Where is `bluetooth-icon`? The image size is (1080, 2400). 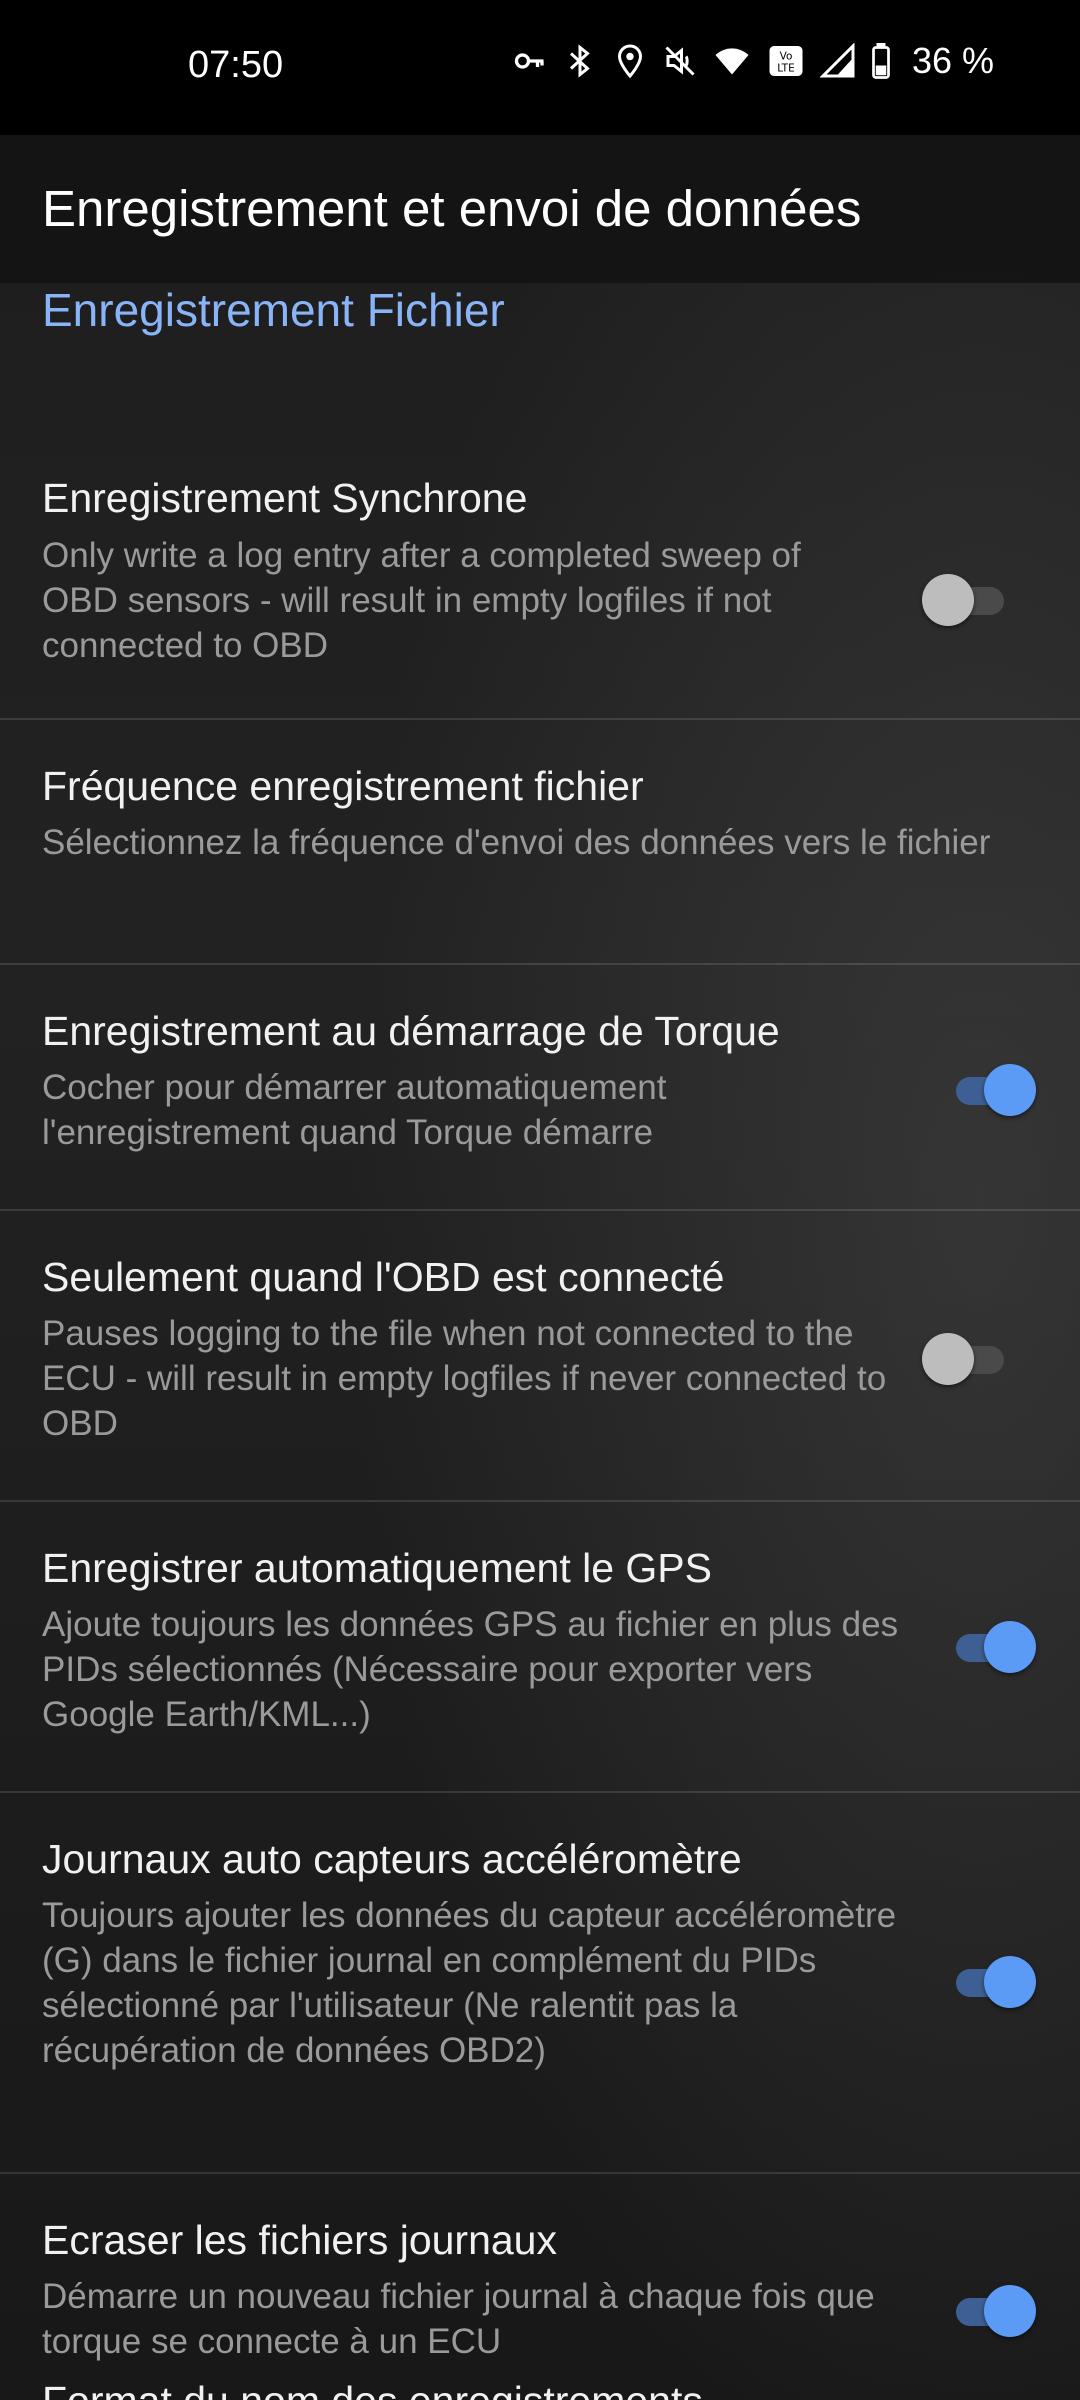 bluetooth-icon is located at coordinates (579, 61).